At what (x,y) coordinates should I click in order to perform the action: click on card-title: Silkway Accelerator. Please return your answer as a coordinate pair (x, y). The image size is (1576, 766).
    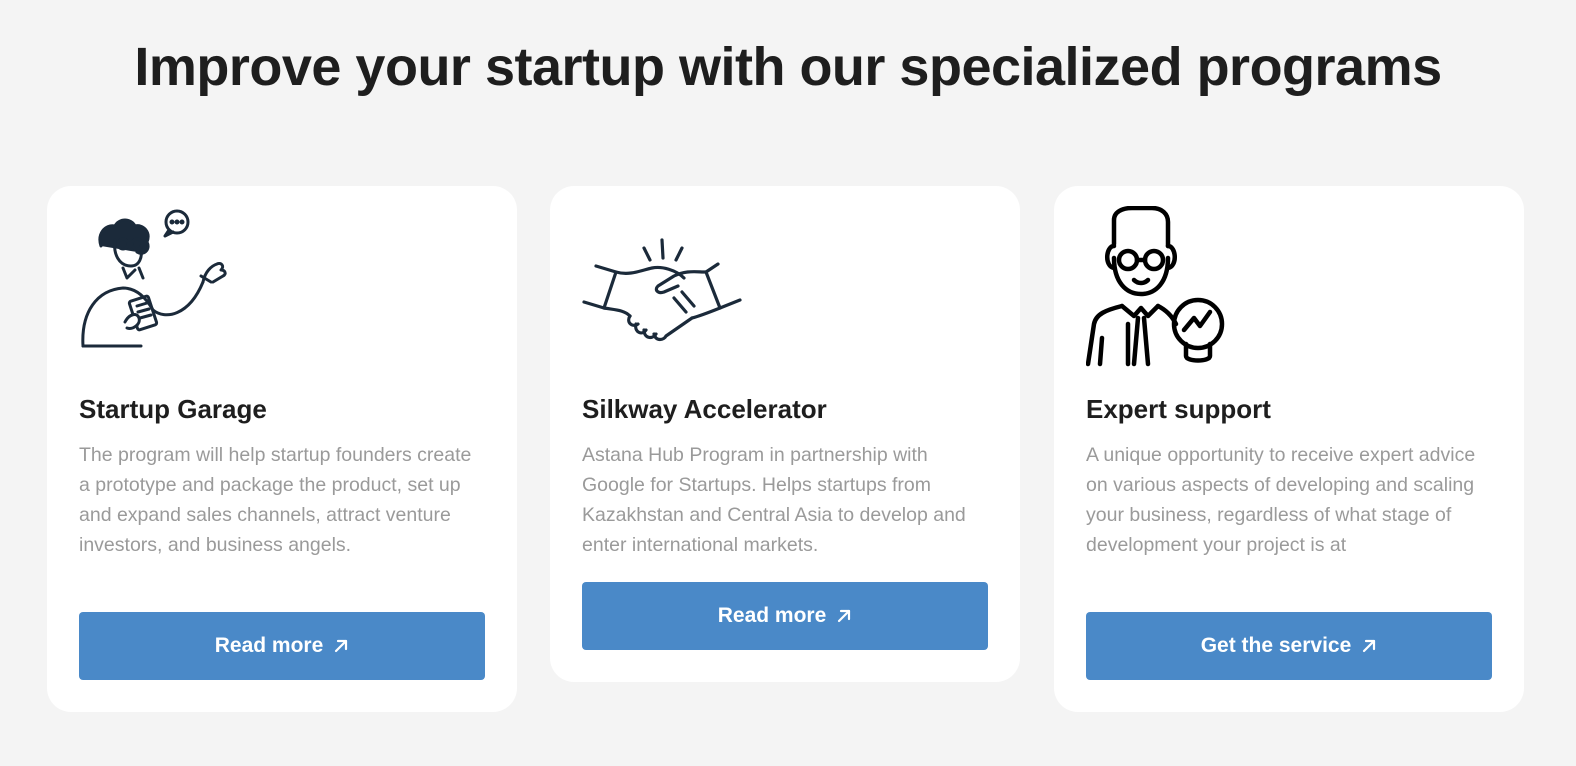
    Looking at the image, I should click on (704, 409).